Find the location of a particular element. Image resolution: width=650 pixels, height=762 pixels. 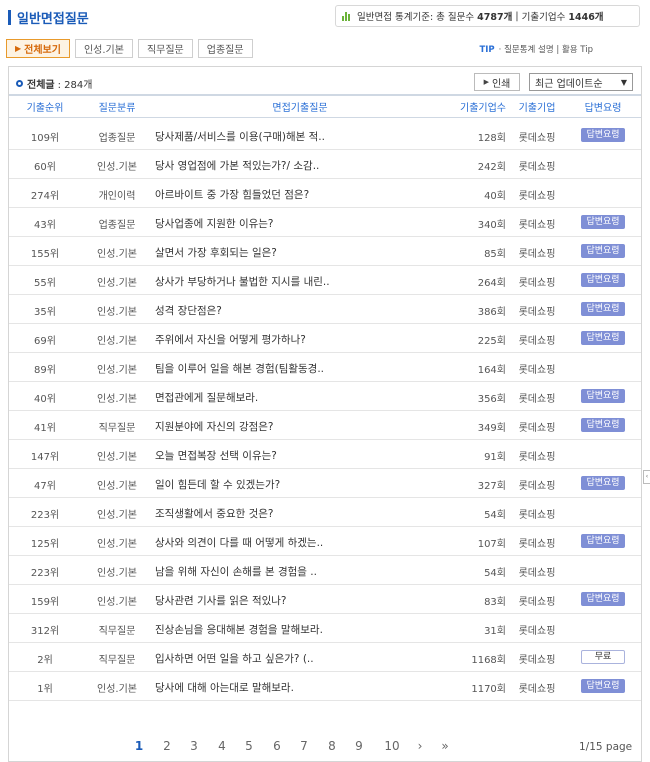

question-link: 일이 힘든데 할 수 있겠는가? is located at coordinates (300, 484).